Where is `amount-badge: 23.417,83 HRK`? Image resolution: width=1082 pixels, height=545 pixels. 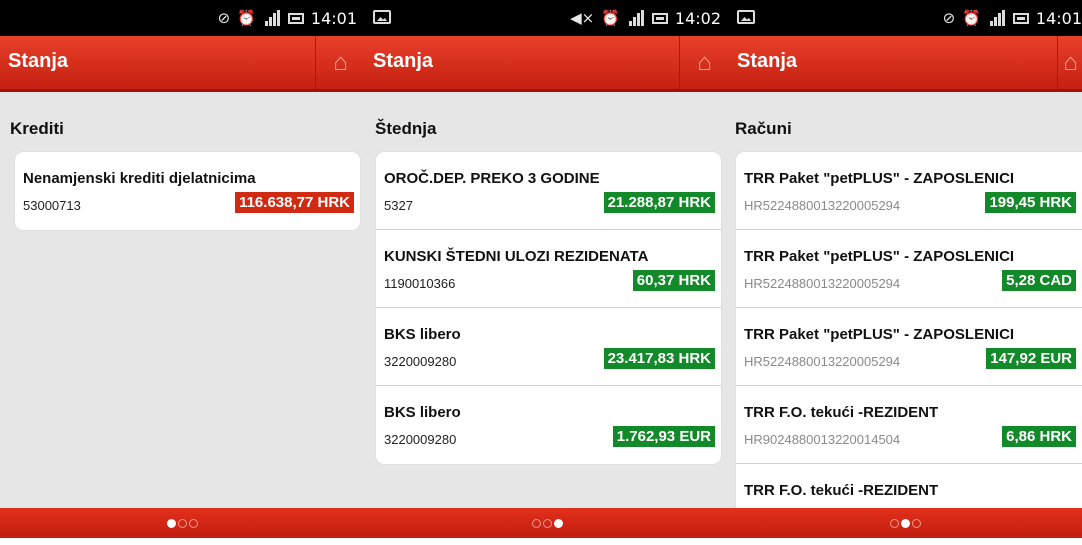
amount-badge: 23.417,83 HRK is located at coordinates (659, 358).